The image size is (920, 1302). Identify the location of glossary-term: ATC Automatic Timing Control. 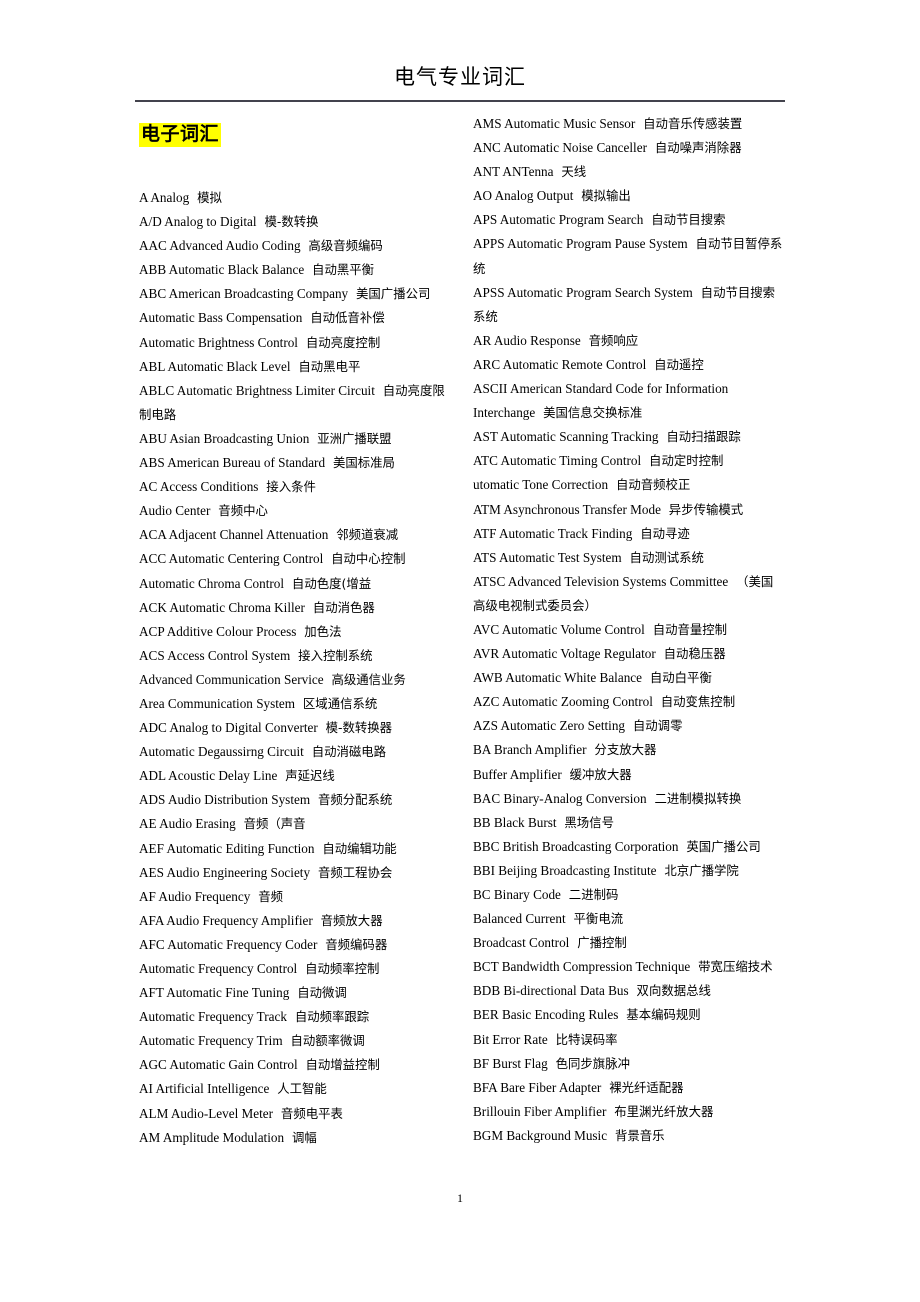
(557, 461).